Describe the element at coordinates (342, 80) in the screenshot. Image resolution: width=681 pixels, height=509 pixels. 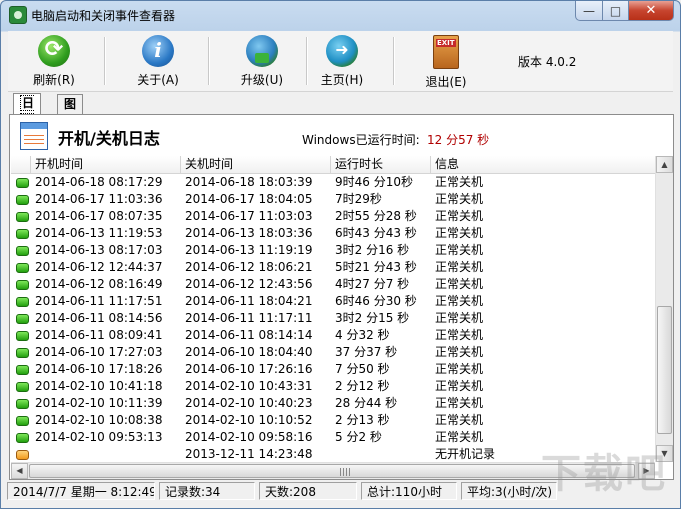
I see `homepage-label: 主页(H)` at that location.